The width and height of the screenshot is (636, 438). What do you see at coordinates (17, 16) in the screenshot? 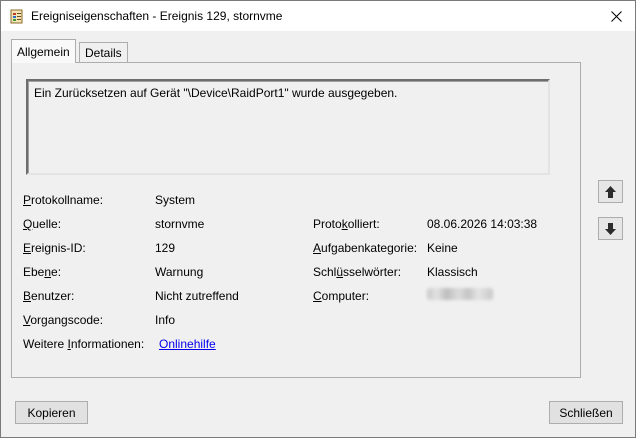
I see `event-properties-icon` at bounding box center [17, 16].